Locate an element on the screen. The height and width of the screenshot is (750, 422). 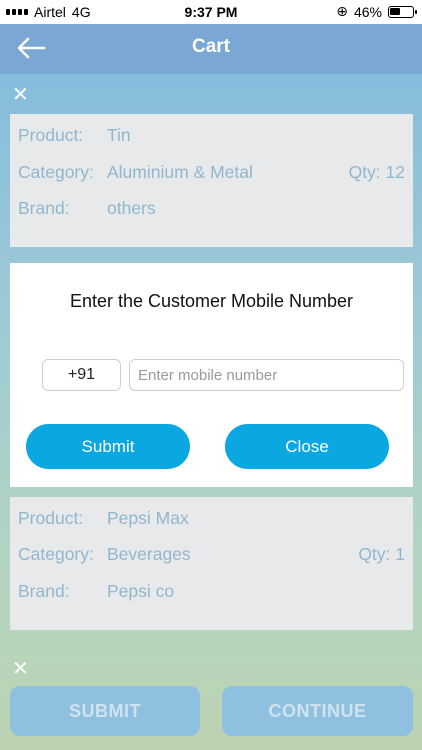
dialog-submit-button: Submit is located at coordinates (108, 446).